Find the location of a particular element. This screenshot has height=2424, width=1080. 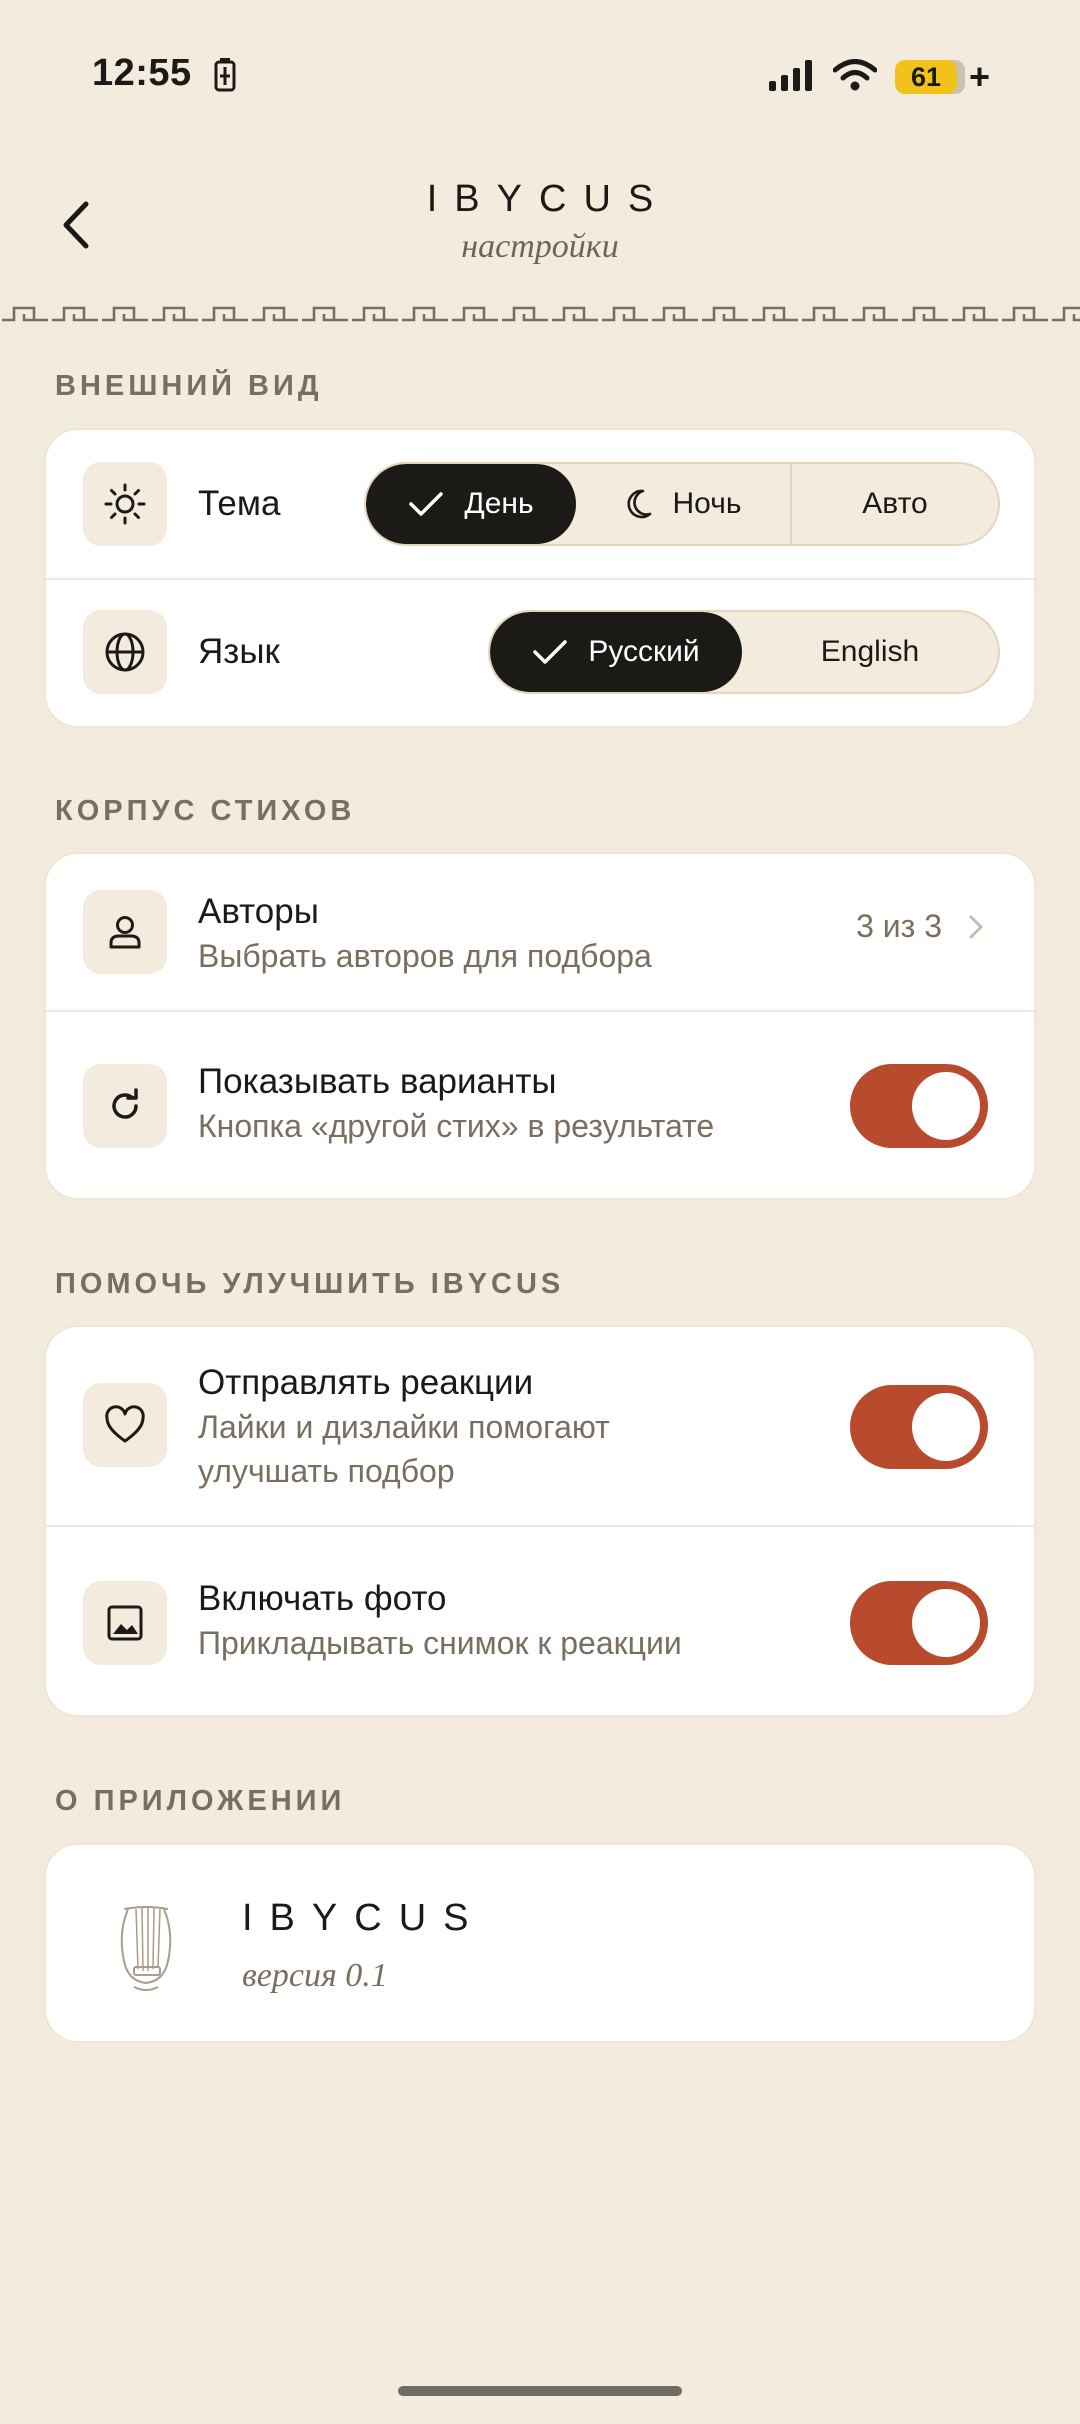

section-label-corpus: КОРПУС СТИХОВ is located at coordinates (205, 811).